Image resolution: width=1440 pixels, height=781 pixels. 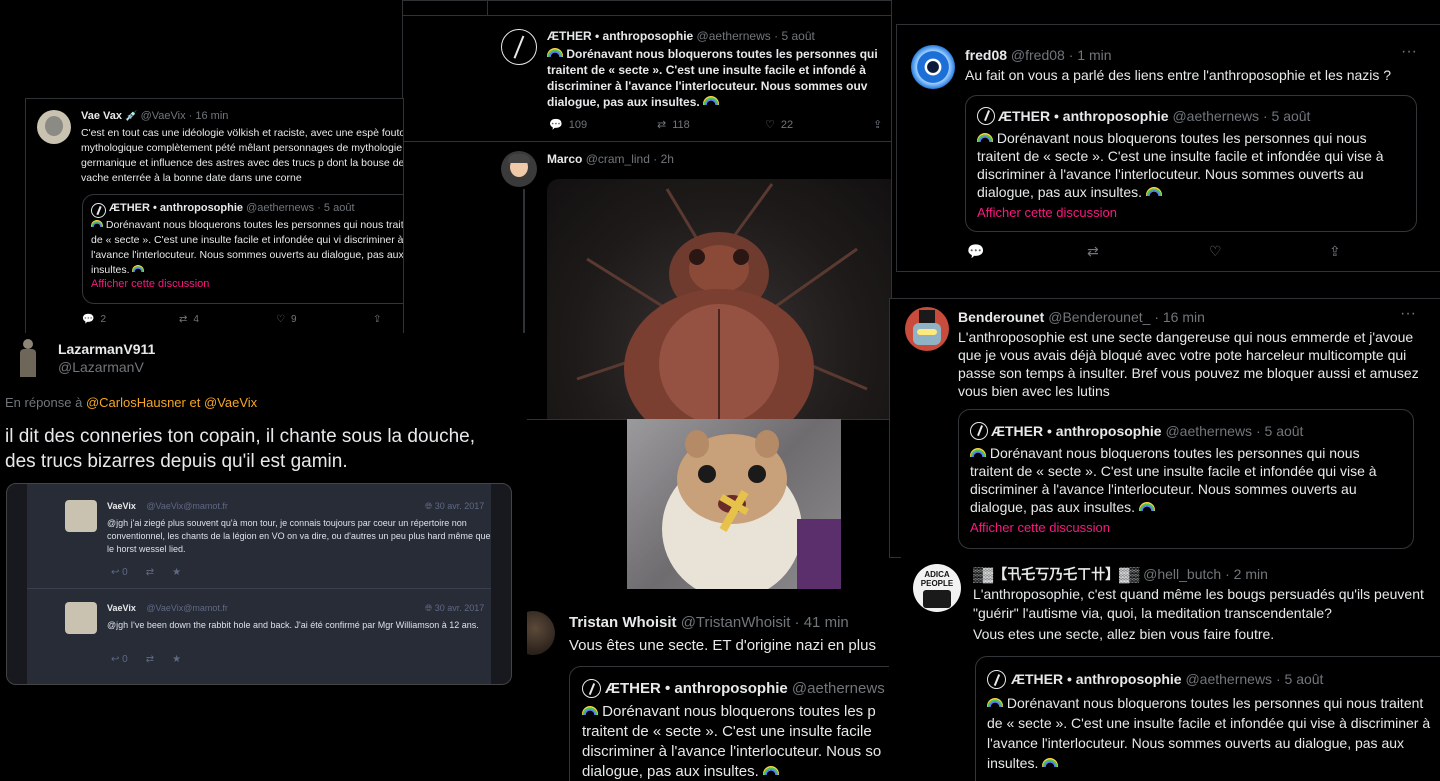 What do you see at coordinates (1099, 317) in the screenshot?
I see `author-handle: @Benderounet_` at bounding box center [1099, 317].